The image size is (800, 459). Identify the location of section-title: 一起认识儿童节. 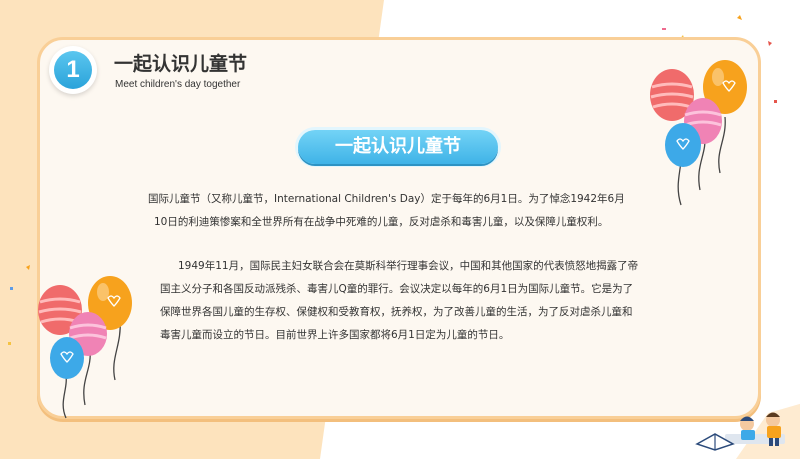
(181, 64).